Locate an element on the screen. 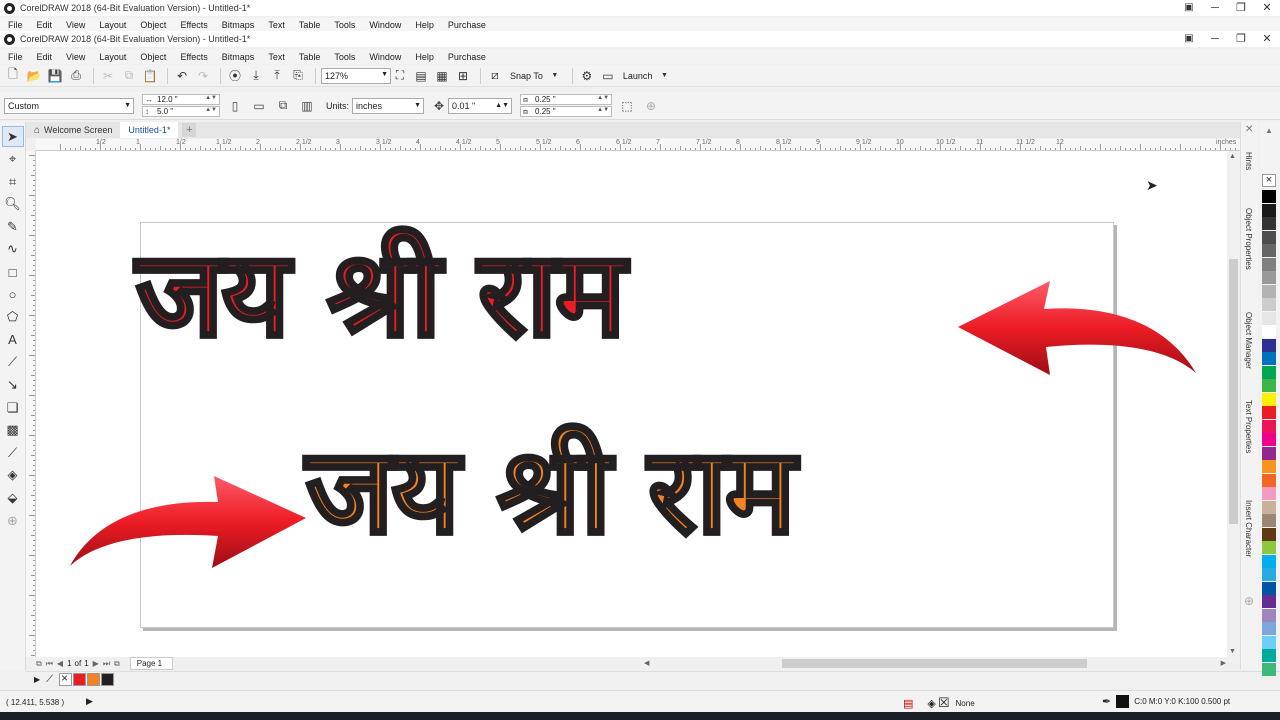 Image resolution: width=1280 pixels, height=720 pixels. close-docker-icon: ✕ is located at coordinates (1249, 129).